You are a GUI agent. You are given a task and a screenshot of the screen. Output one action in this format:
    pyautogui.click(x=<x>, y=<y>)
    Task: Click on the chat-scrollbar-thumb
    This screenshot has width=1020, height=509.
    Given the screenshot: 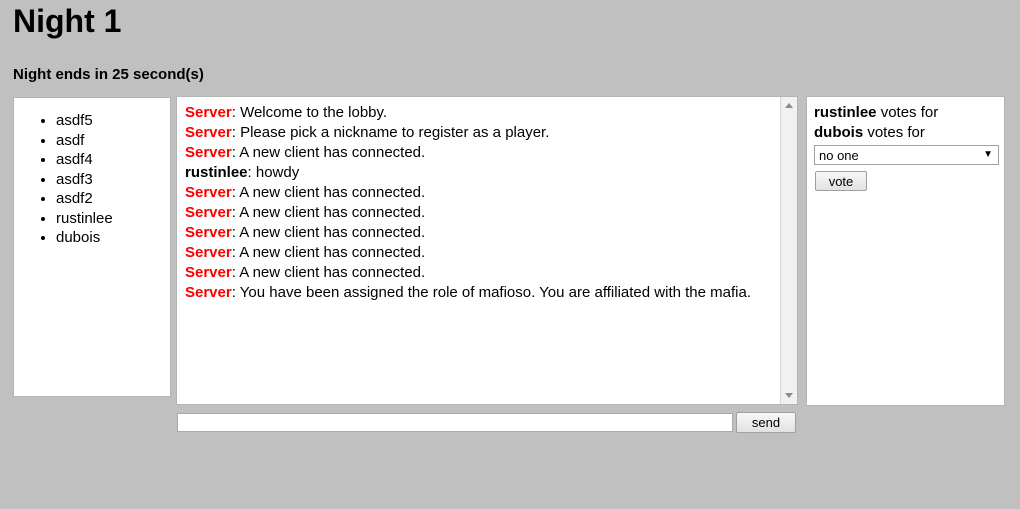 What is the action you would take?
    pyautogui.click(x=789, y=250)
    